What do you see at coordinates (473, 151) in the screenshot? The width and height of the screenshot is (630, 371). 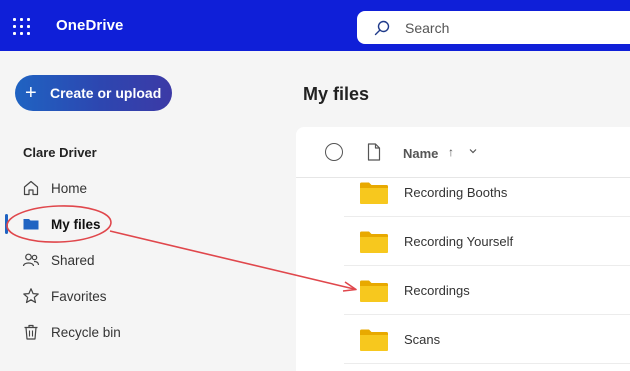 I see `chevron-down-icon` at bounding box center [473, 151].